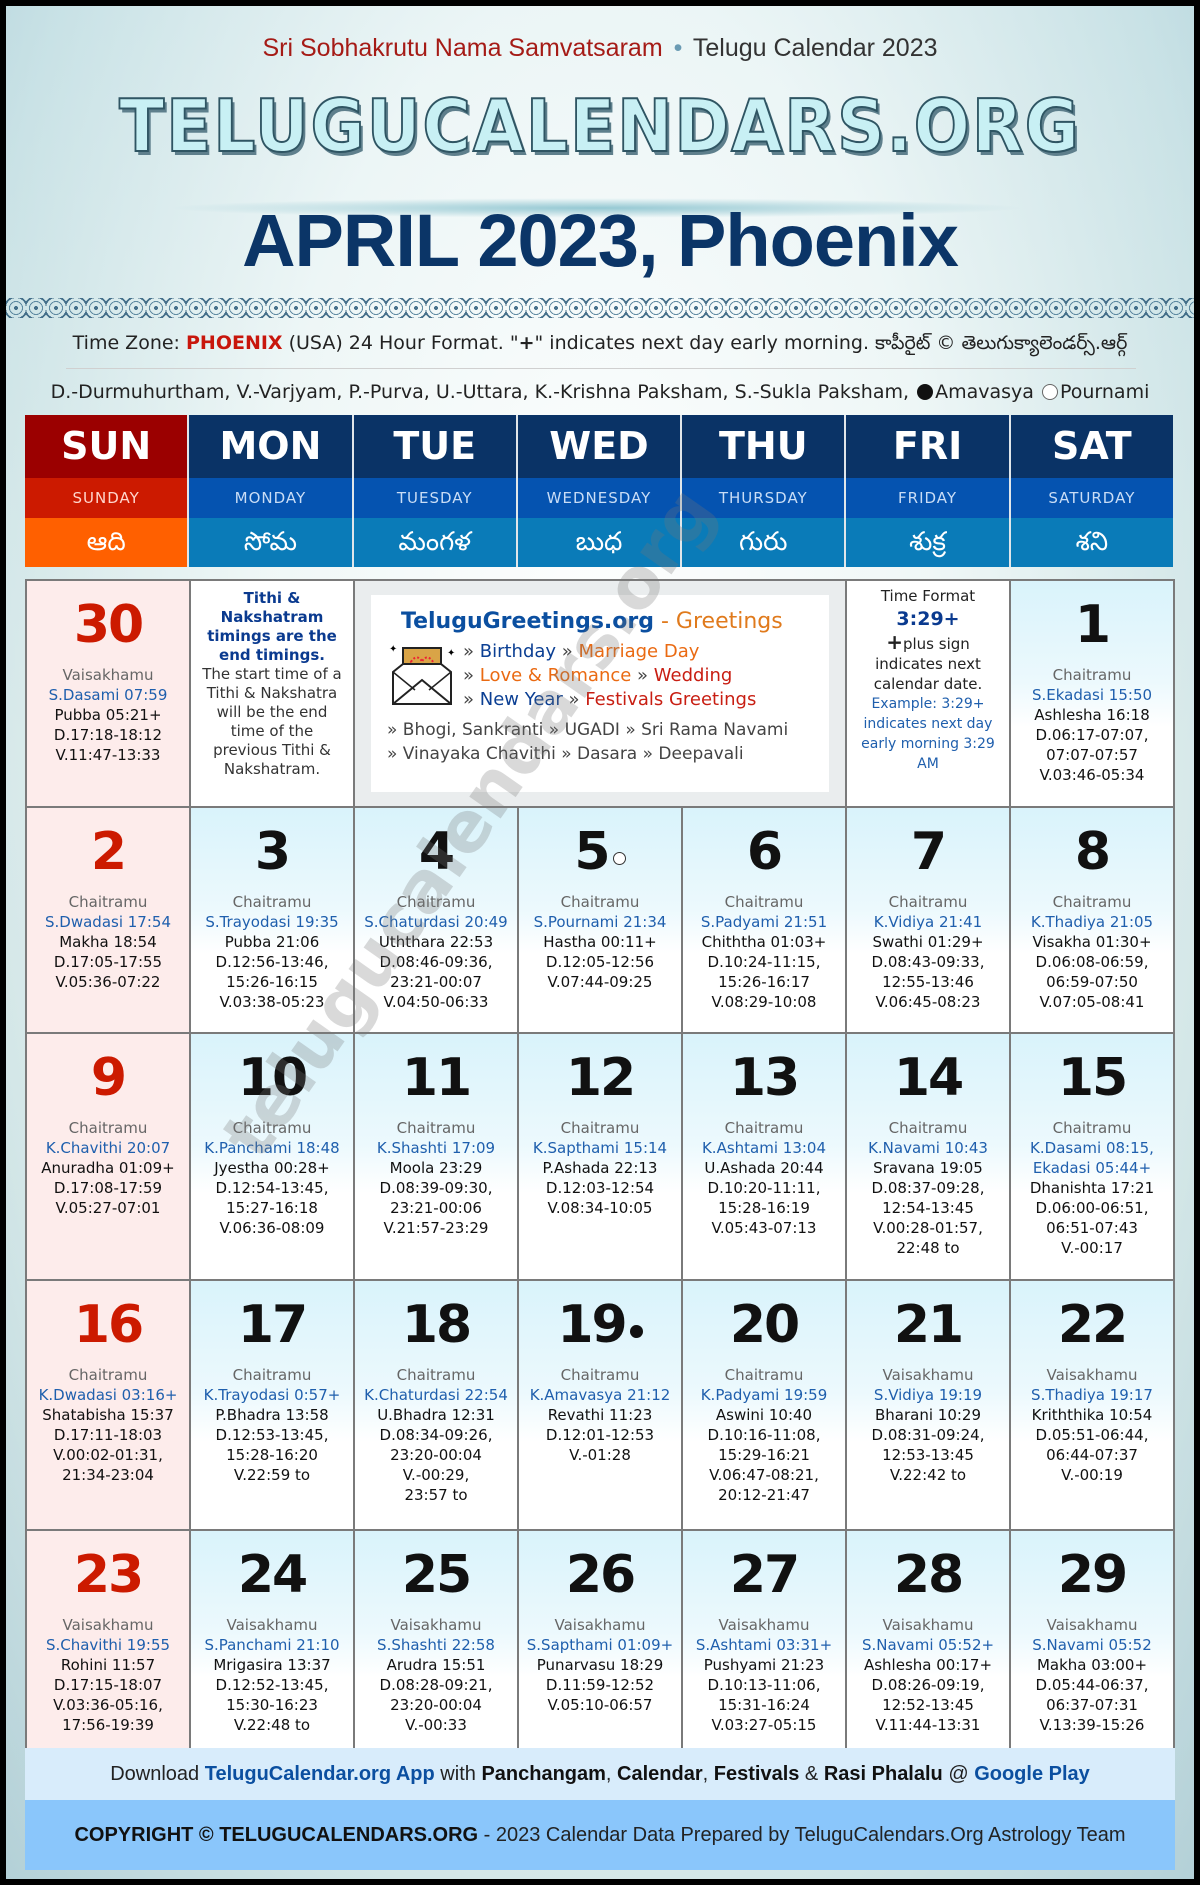  I want to click on greetings-link-line: » Birthday » Marriage Day, so click(609, 652).